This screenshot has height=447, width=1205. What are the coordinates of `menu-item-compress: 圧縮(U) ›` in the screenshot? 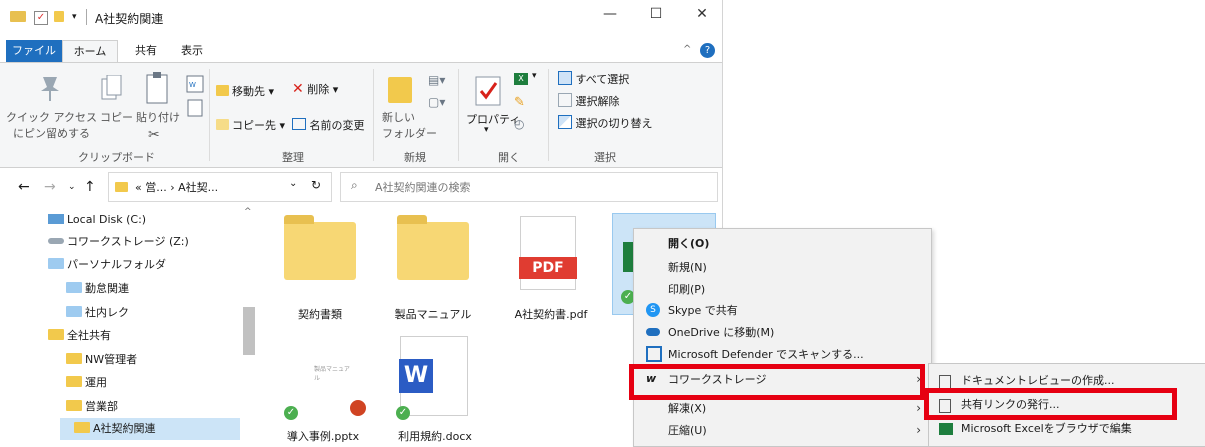 It's located at (782, 430).